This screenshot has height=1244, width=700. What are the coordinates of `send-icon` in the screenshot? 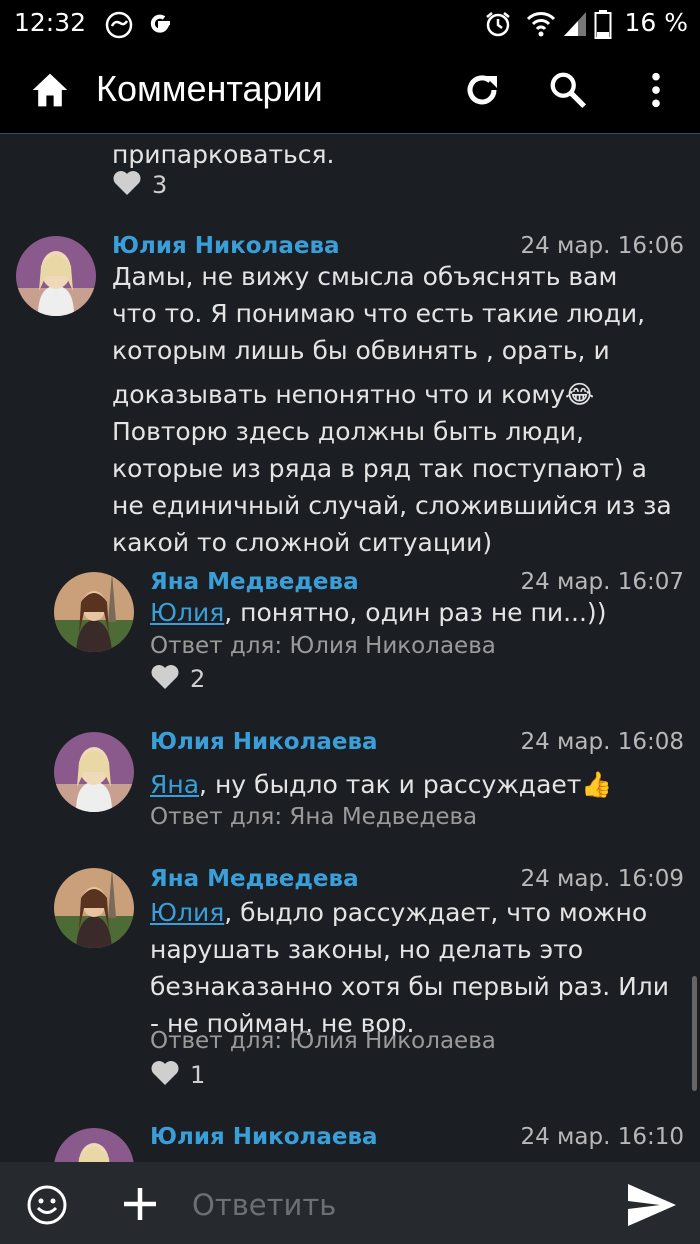 It's located at (652, 1205).